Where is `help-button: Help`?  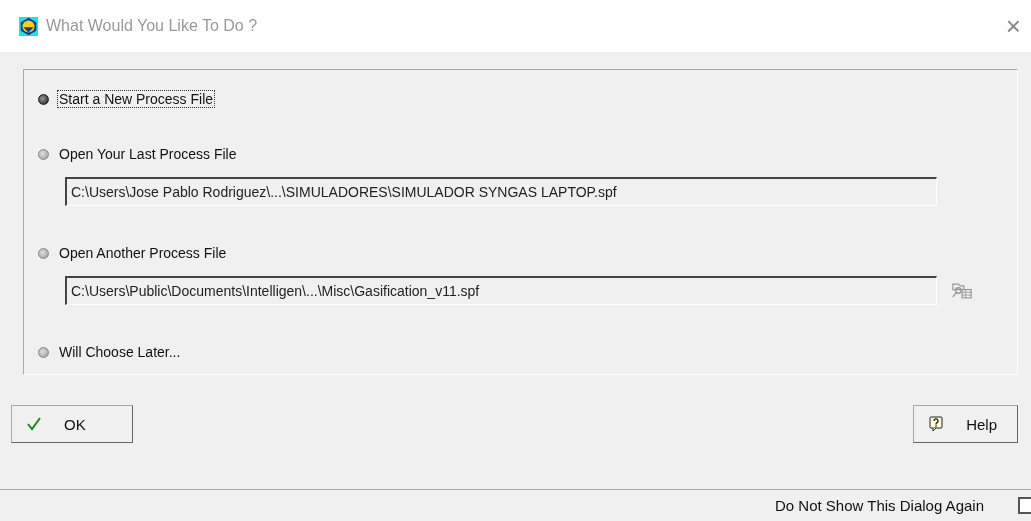 help-button: Help is located at coordinates (965, 424).